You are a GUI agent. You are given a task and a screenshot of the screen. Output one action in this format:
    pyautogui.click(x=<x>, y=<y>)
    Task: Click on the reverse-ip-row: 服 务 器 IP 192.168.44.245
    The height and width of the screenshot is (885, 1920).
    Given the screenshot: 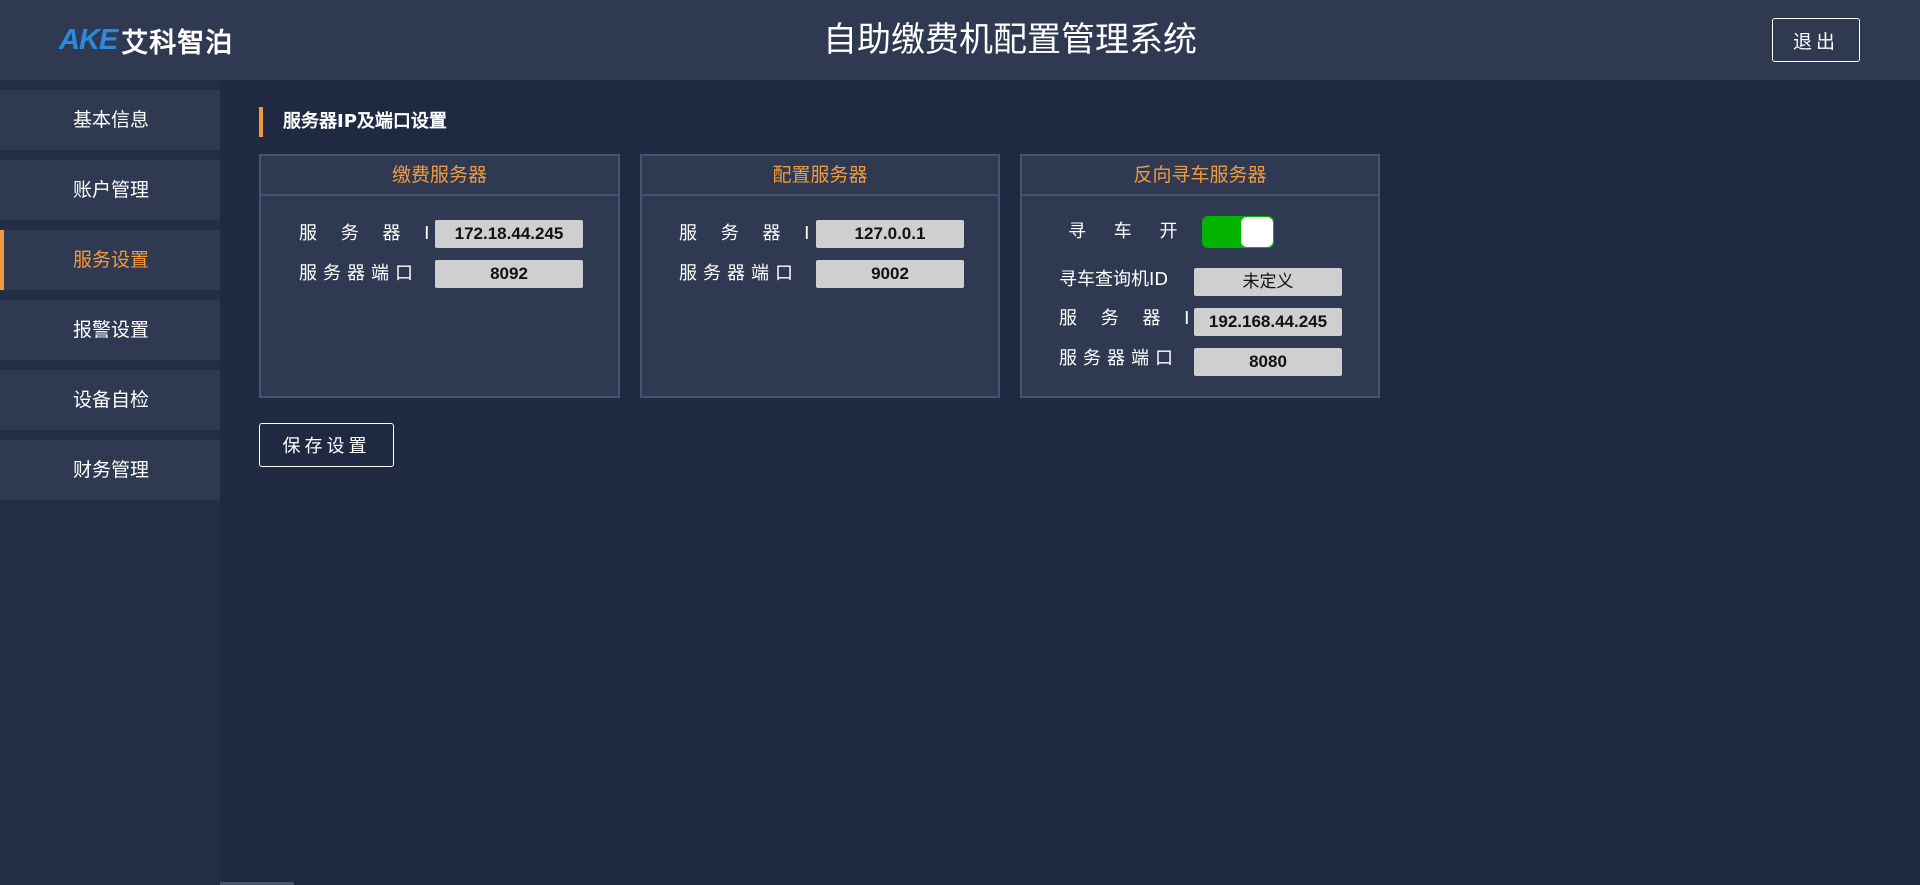 What is the action you would take?
    pyautogui.click(x=1202, y=322)
    